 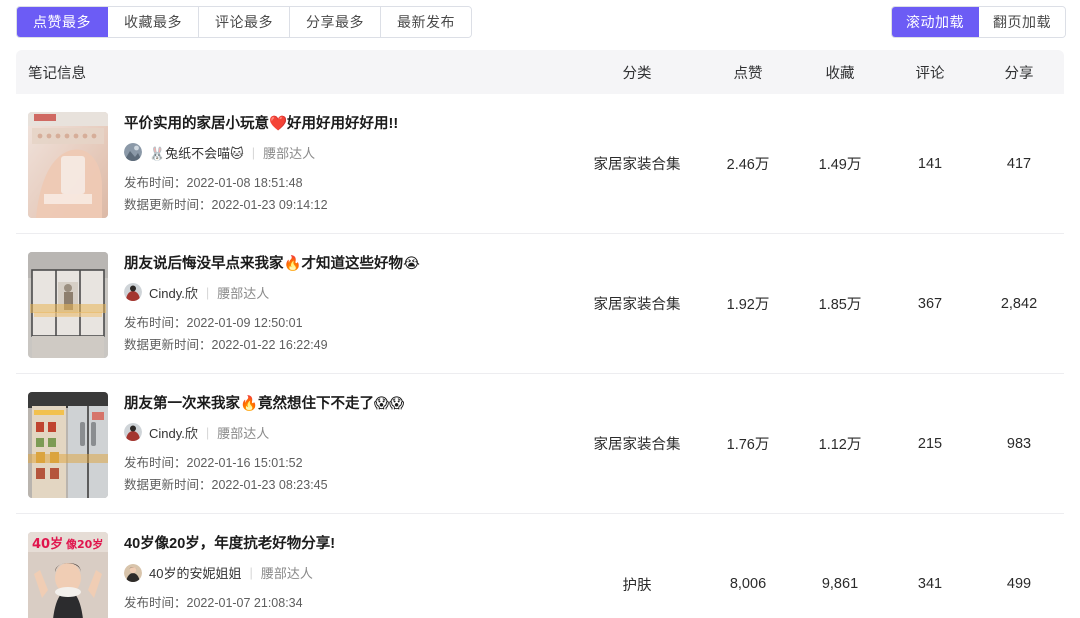 What do you see at coordinates (930, 584) in the screenshot?
I see `note-comments: 341` at bounding box center [930, 584].